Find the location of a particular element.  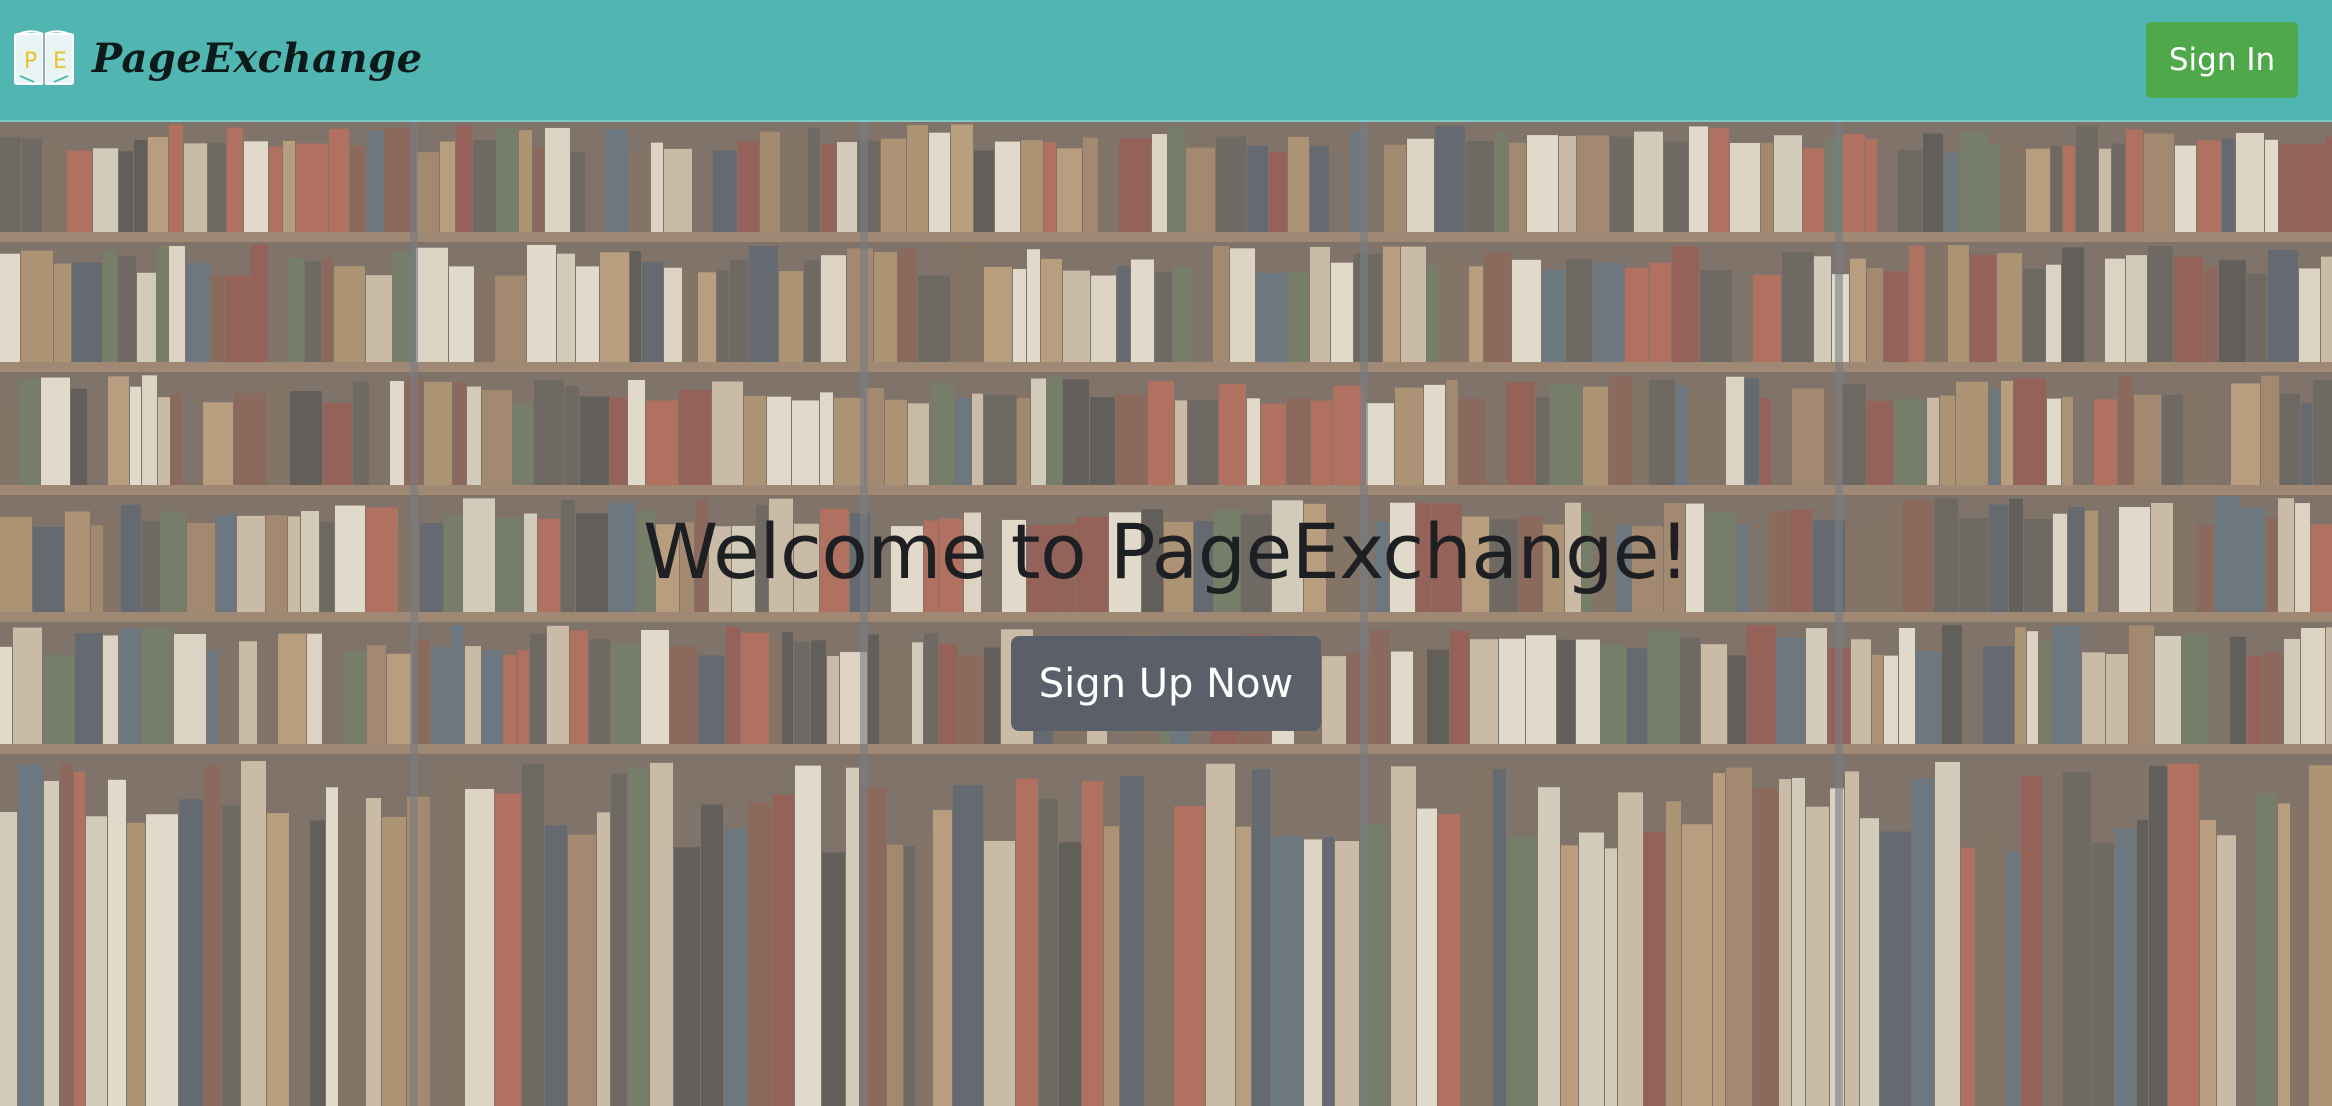

hero-title: Welcome to PageExchange! is located at coordinates (1166, 551).